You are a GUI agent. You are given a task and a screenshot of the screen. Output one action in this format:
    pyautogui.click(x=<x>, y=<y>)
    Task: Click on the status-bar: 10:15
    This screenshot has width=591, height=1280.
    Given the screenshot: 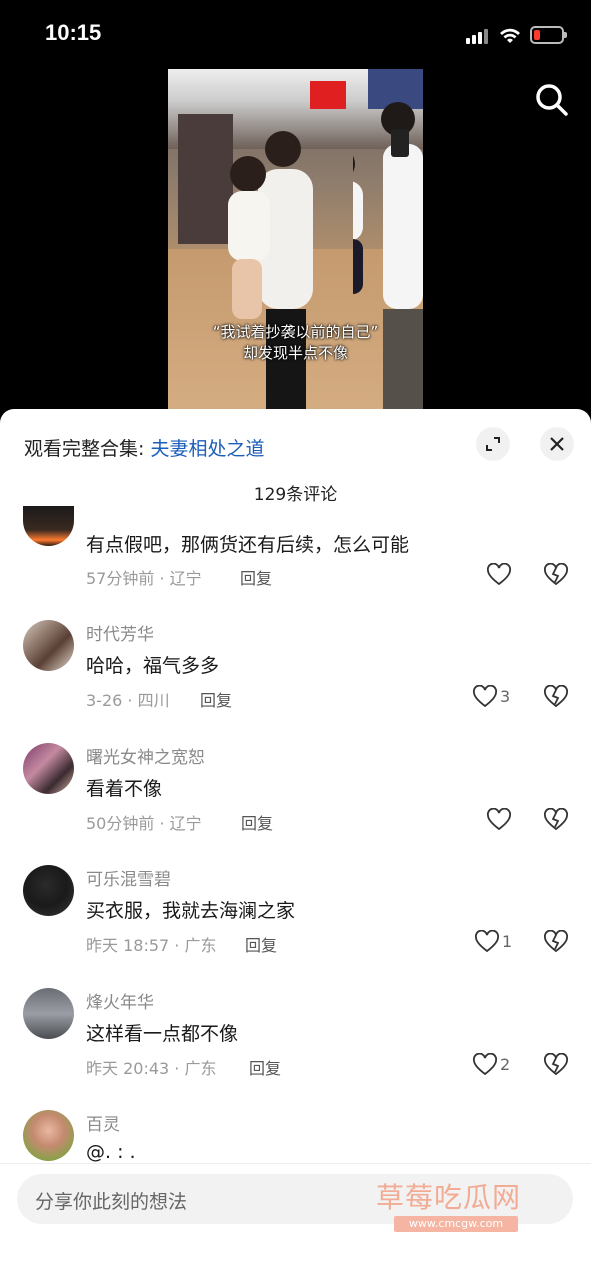 What is the action you would take?
    pyautogui.click(x=295, y=33)
    